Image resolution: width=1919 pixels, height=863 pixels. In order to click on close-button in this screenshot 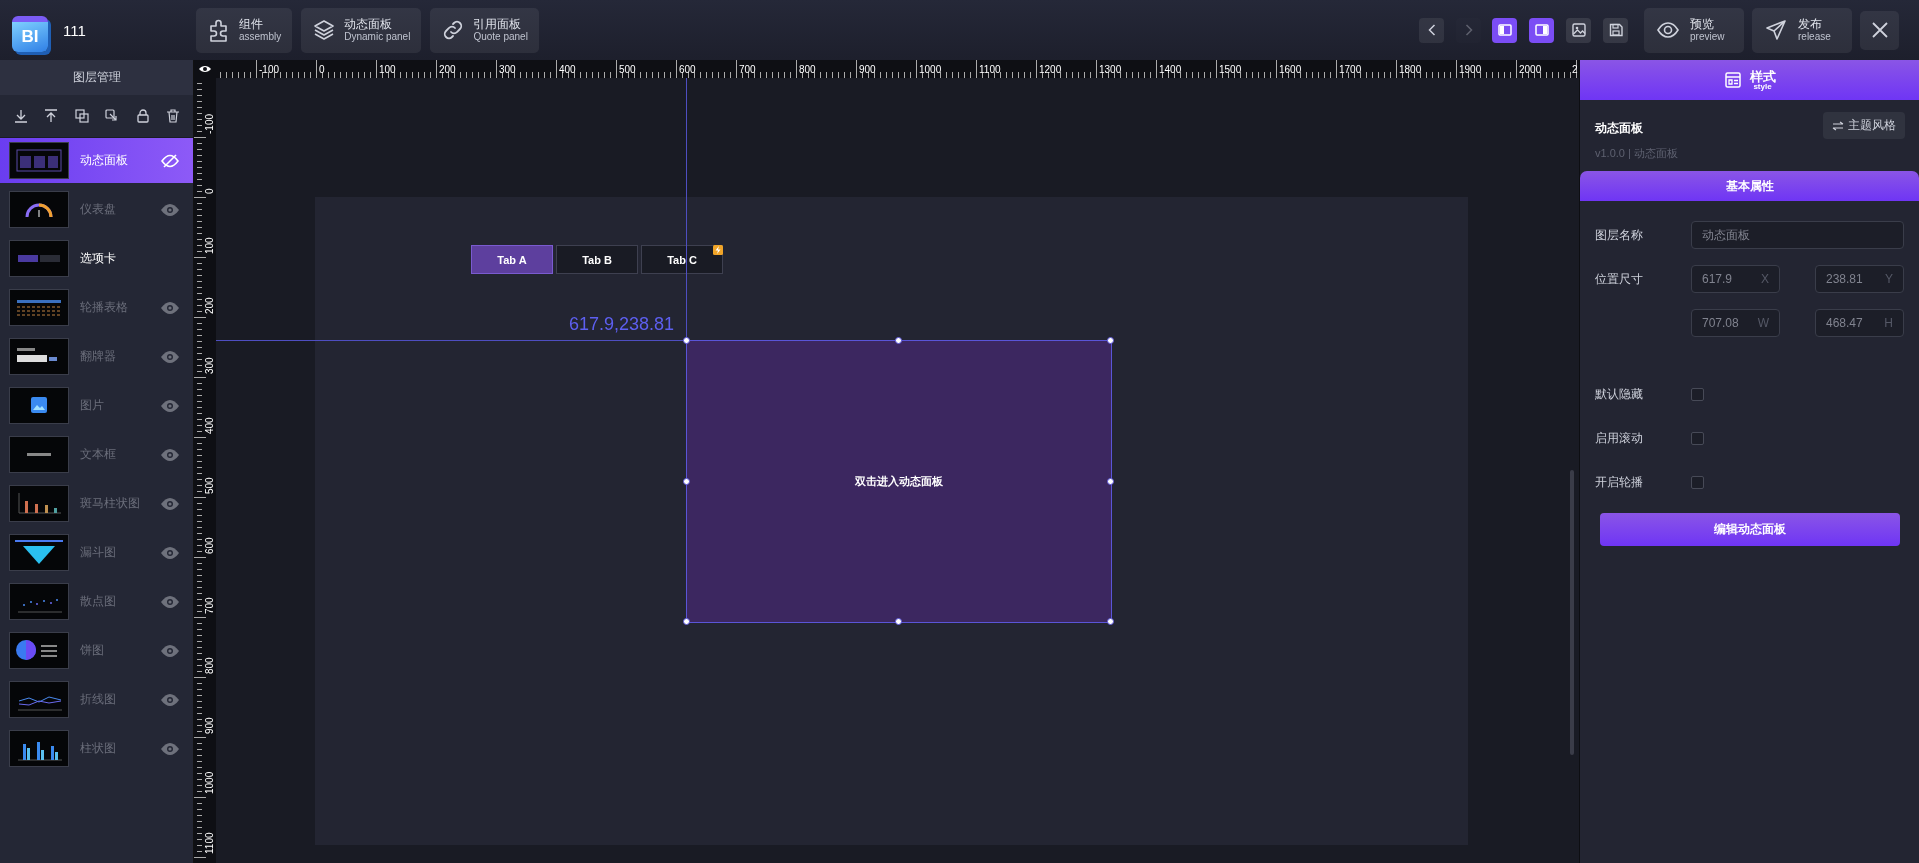, I will do `click(1879, 30)`.